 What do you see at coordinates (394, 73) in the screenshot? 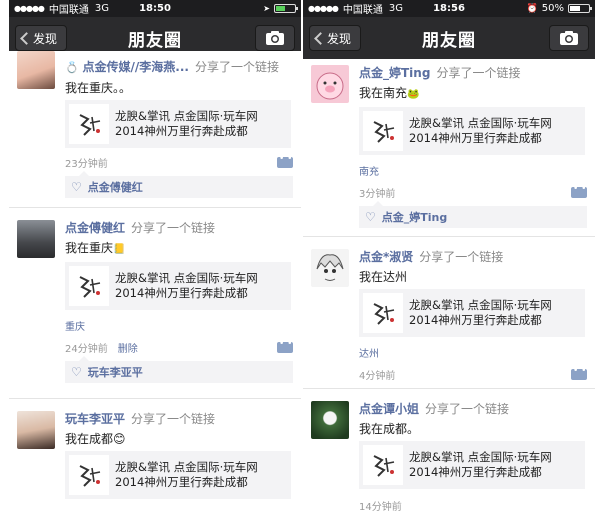
I see `post-nickname: 点金_婷Ting` at bounding box center [394, 73].